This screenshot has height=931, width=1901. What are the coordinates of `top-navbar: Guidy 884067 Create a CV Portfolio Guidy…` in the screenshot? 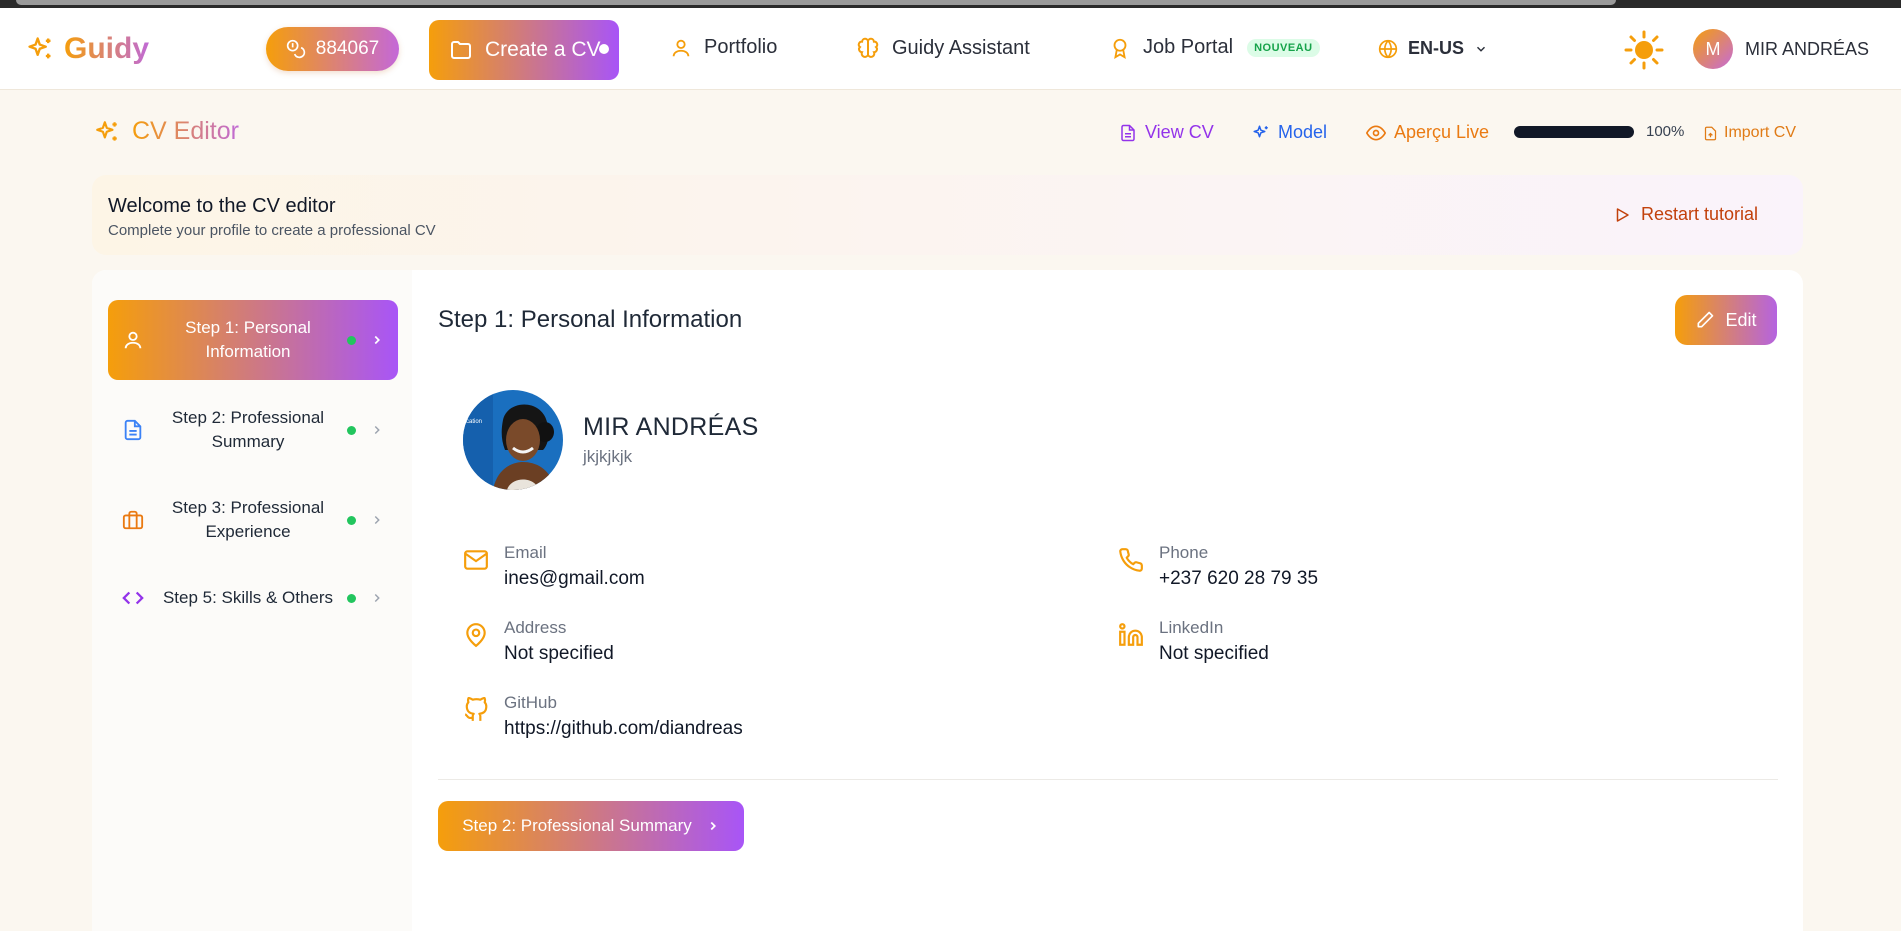 It's located at (950, 49).